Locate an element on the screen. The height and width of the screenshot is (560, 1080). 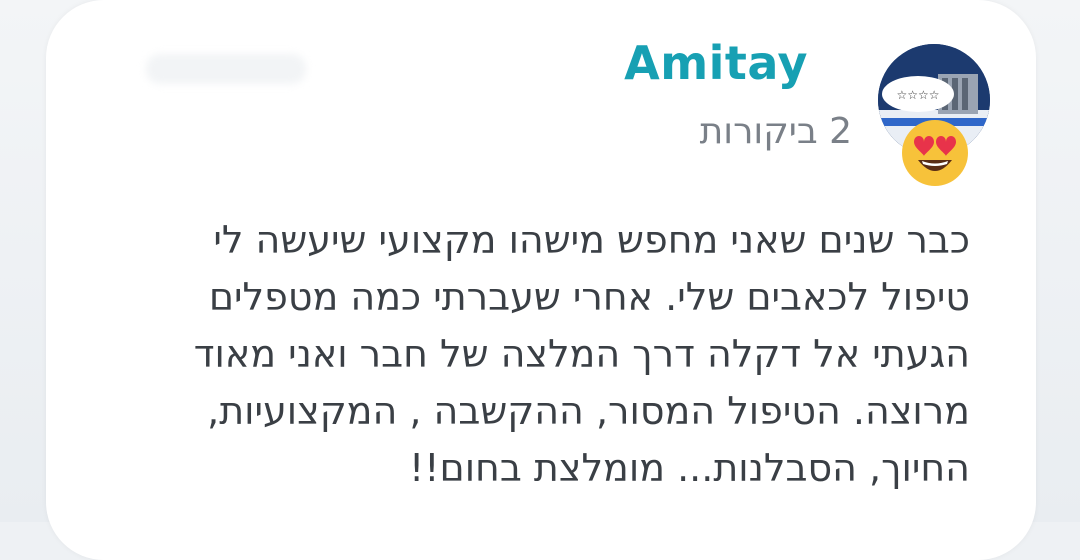
review-text-line: הגעתי אל דקלה דרך המלצה של חבר ואני מאוד is located at coordinates (581, 354).